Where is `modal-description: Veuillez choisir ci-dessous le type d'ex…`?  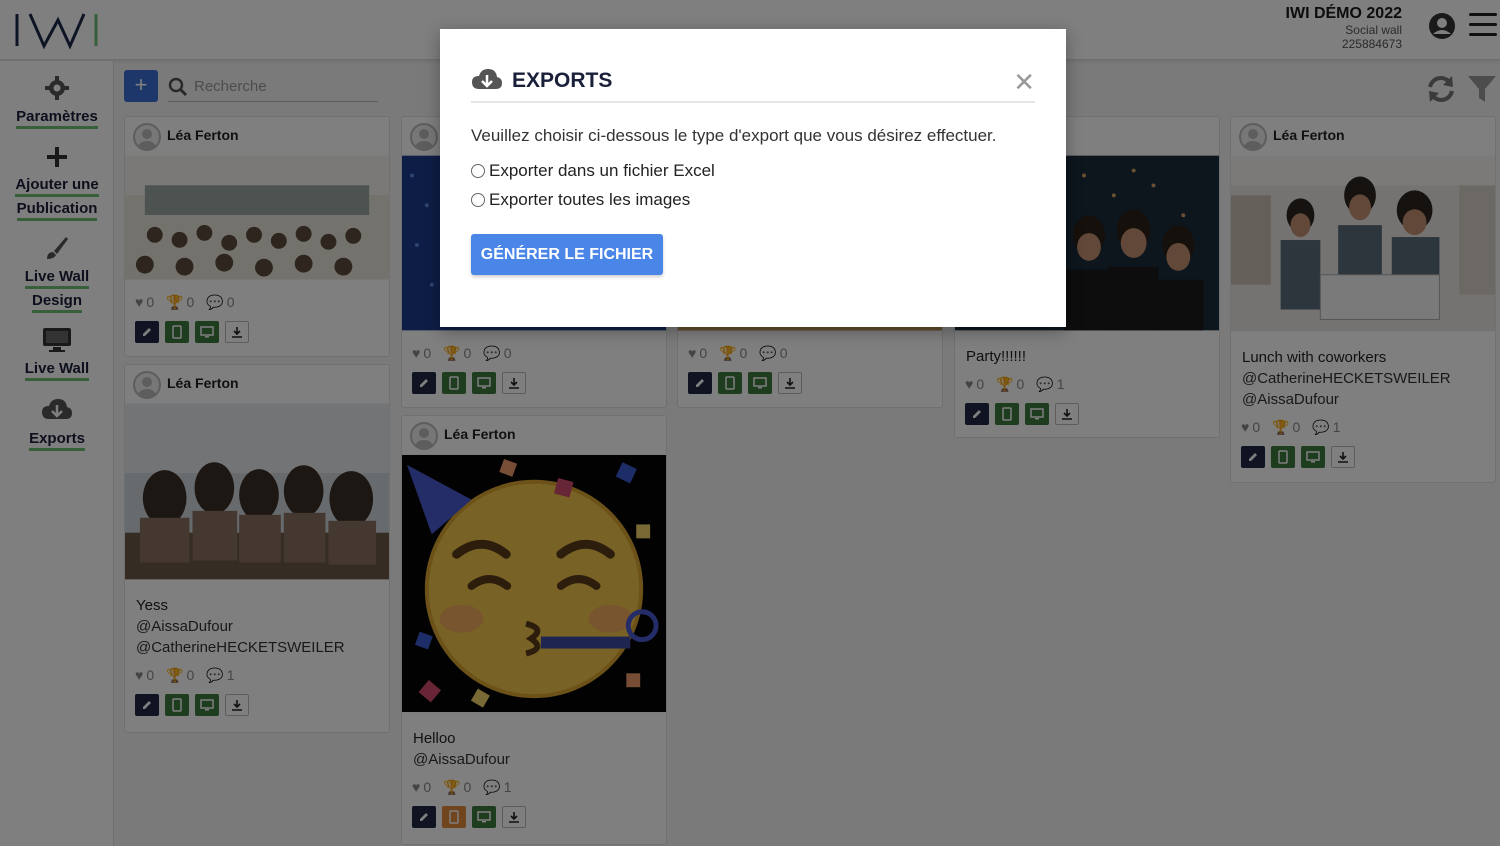
modal-description: Veuillez choisir ci-dessous le type d'ex… is located at coordinates (734, 135).